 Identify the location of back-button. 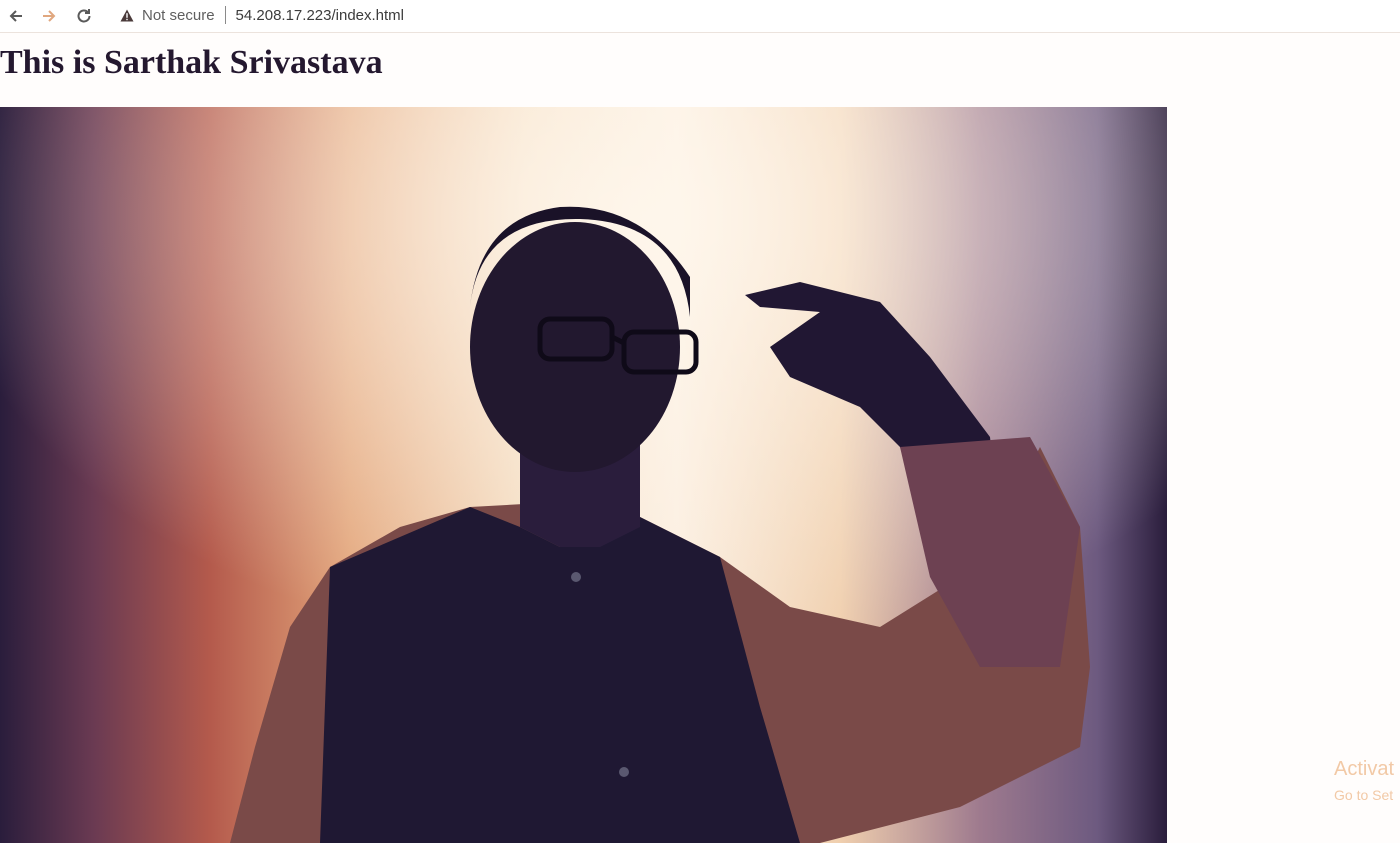
(16, 16).